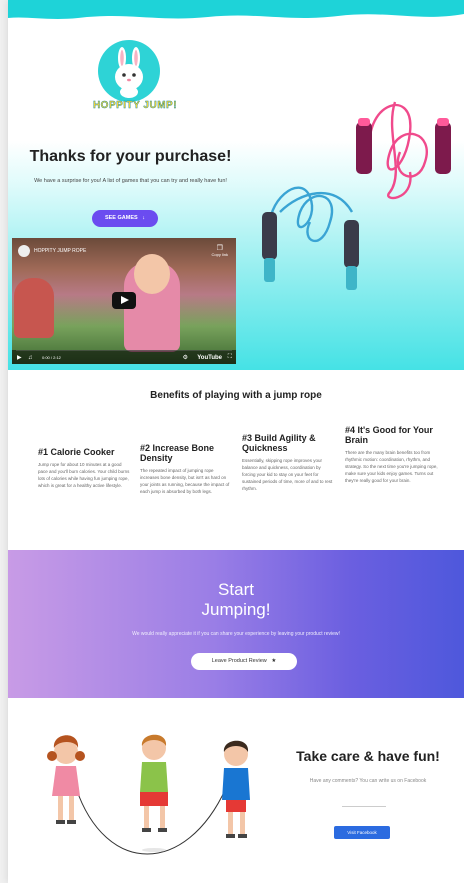  What do you see at coordinates (51, 357) in the screenshot?
I see `video-time: 0:00 / 2:12` at bounding box center [51, 357].